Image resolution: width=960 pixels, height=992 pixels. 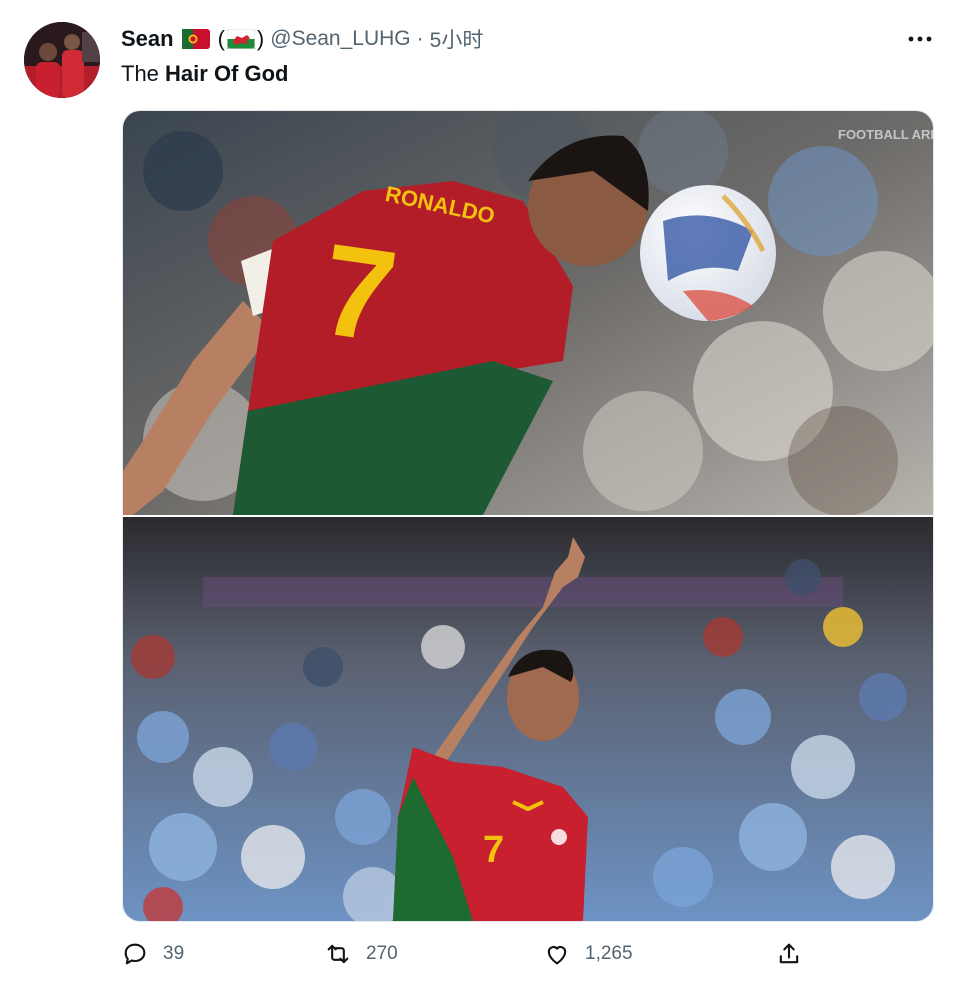 I want to click on share-button, so click(x=789, y=954).